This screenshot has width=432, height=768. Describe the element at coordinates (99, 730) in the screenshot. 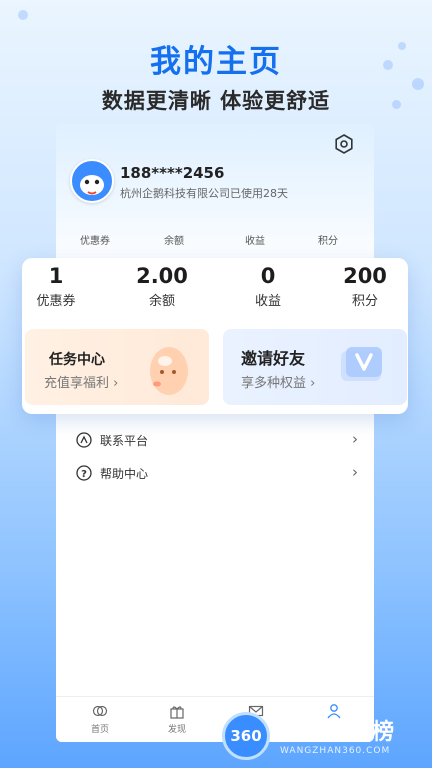

I see `tab-label: 首页` at that location.